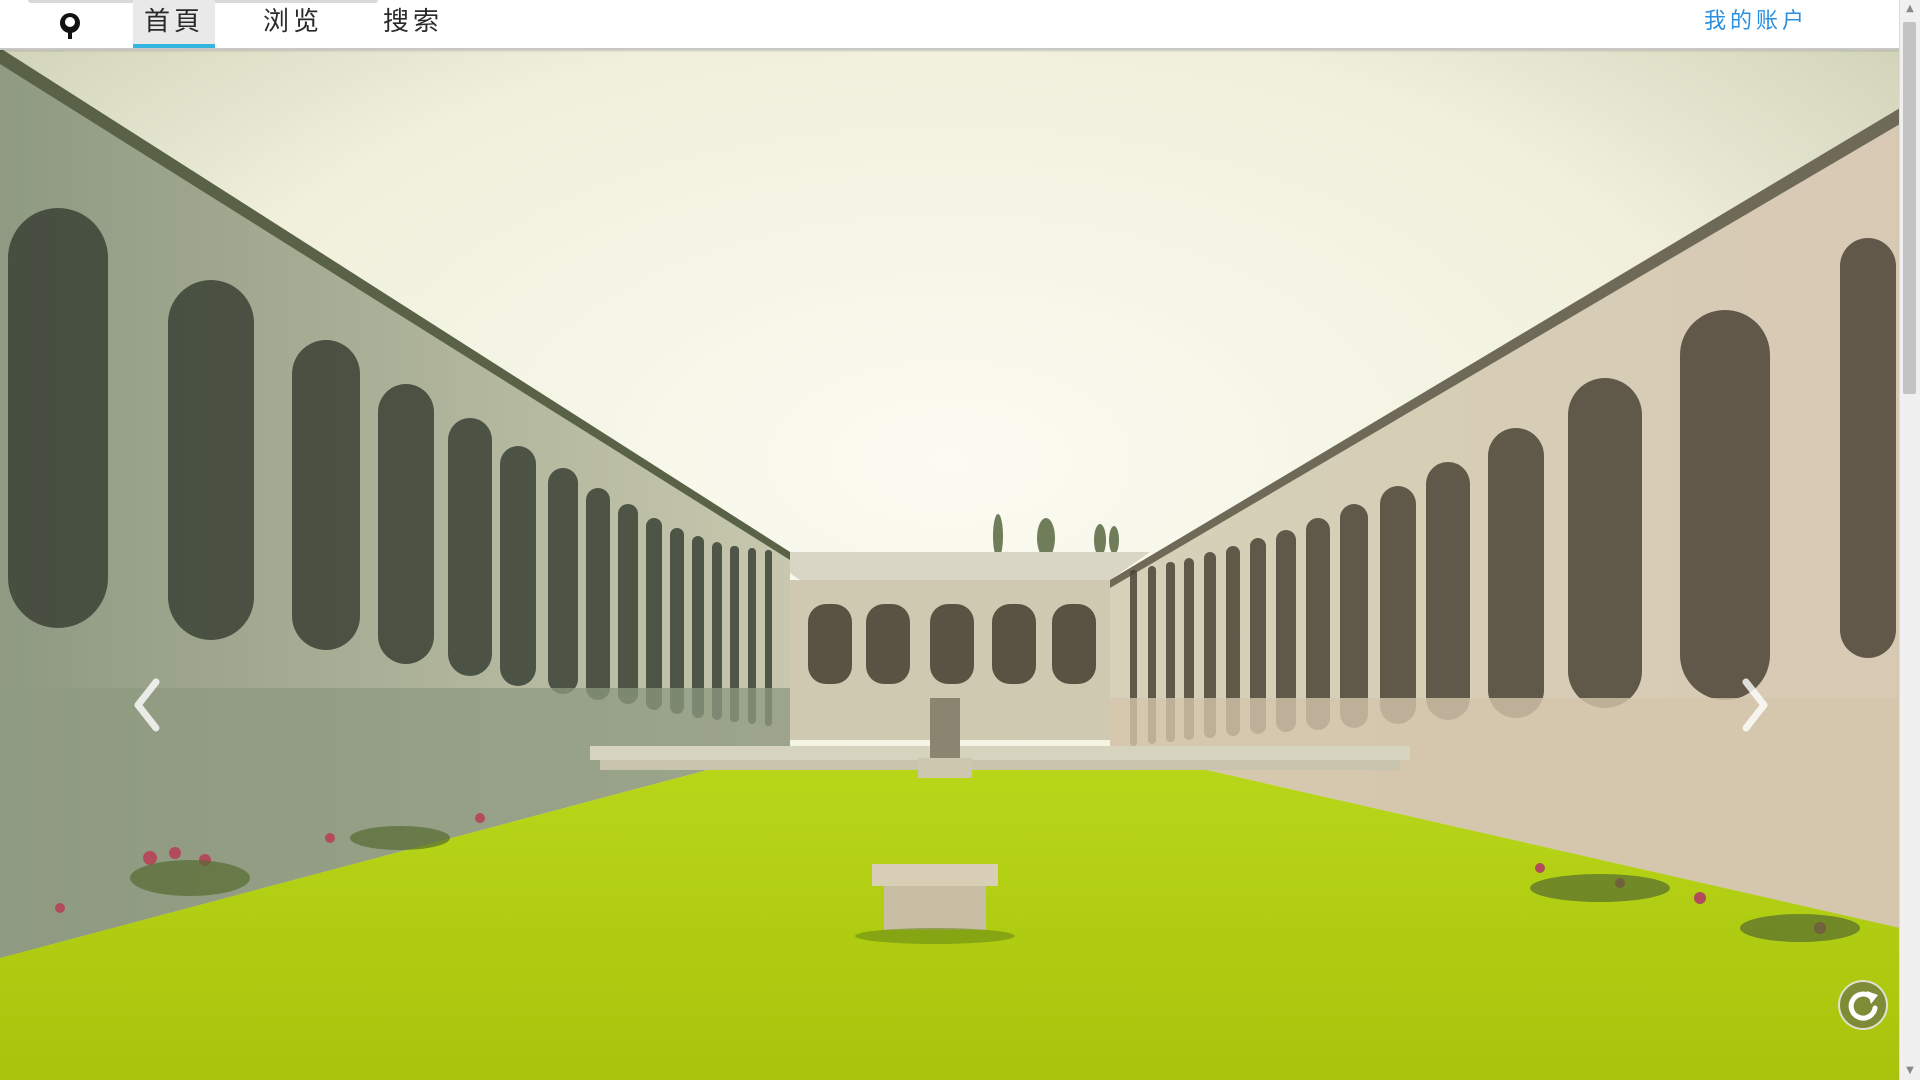 The width and height of the screenshot is (1920, 1080). I want to click on chevron-right-icon, so click(1756, 705).